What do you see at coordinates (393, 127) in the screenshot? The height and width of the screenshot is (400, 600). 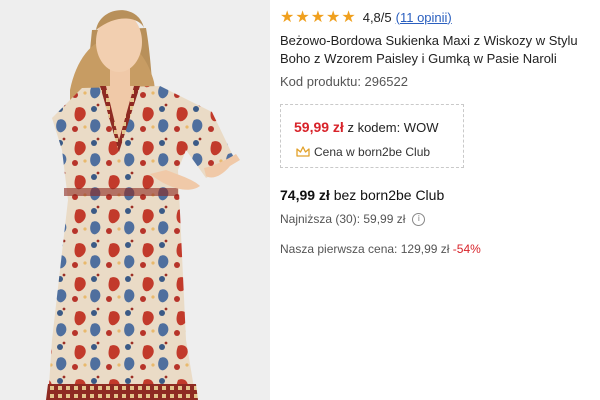 I see `promo-code-label: z kodem: WOW` at bounding box center [393, 127].